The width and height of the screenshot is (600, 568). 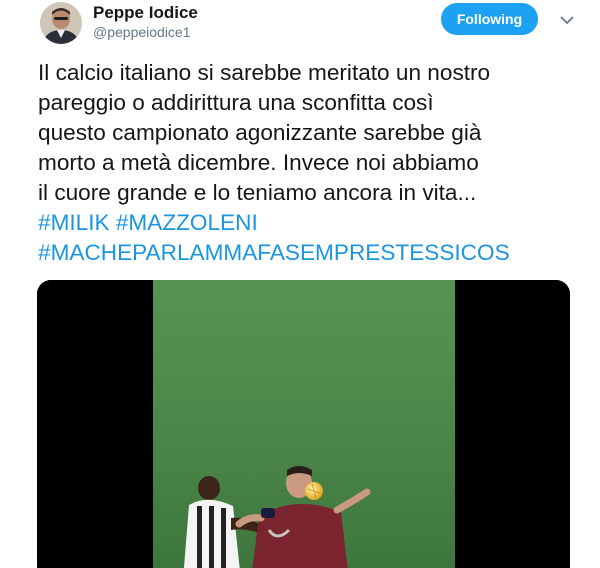 I want to click on avatar-photo, so click(x=61, y=23).